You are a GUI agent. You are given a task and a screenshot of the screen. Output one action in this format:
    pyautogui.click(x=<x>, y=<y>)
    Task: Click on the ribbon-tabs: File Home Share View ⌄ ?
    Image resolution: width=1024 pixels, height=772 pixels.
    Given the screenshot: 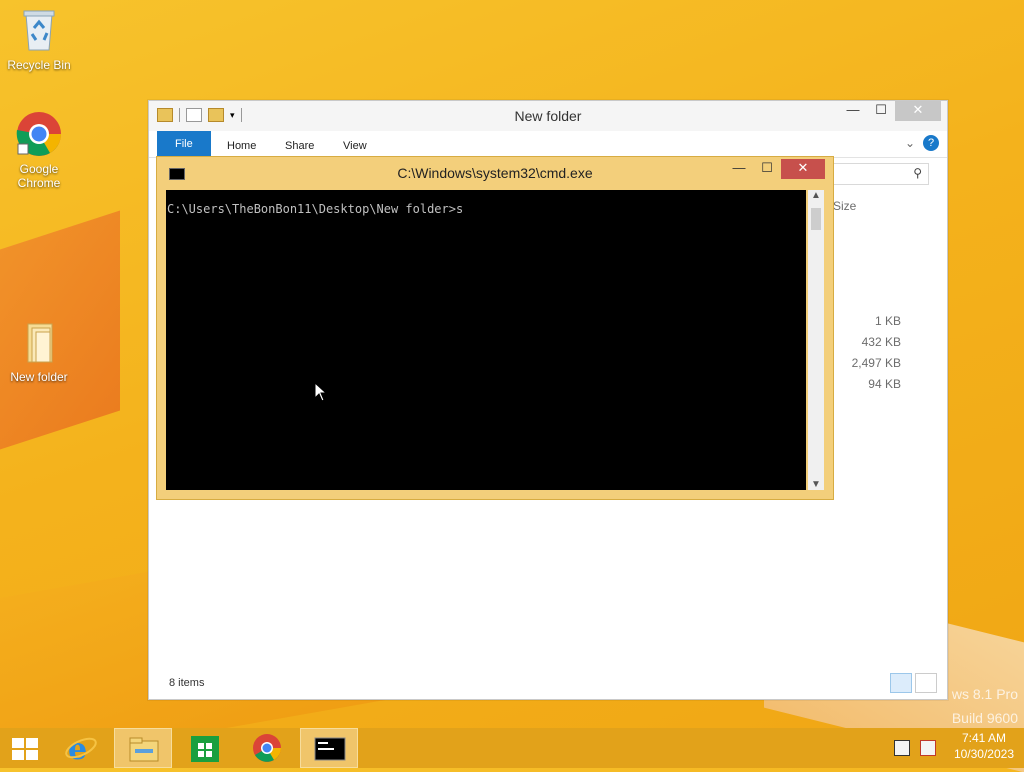 What is the action you would take?
    pyautogui.click(x=548, y=144)
    